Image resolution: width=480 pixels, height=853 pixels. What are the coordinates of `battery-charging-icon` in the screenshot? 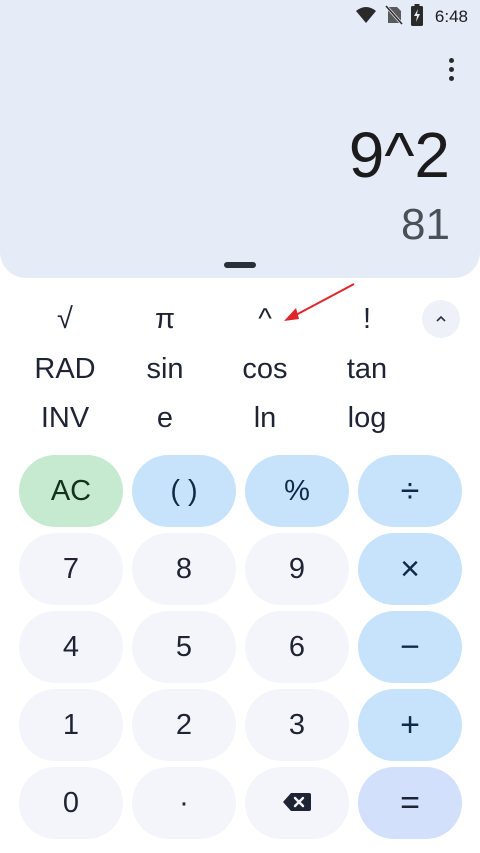 It's located at (416, 17).